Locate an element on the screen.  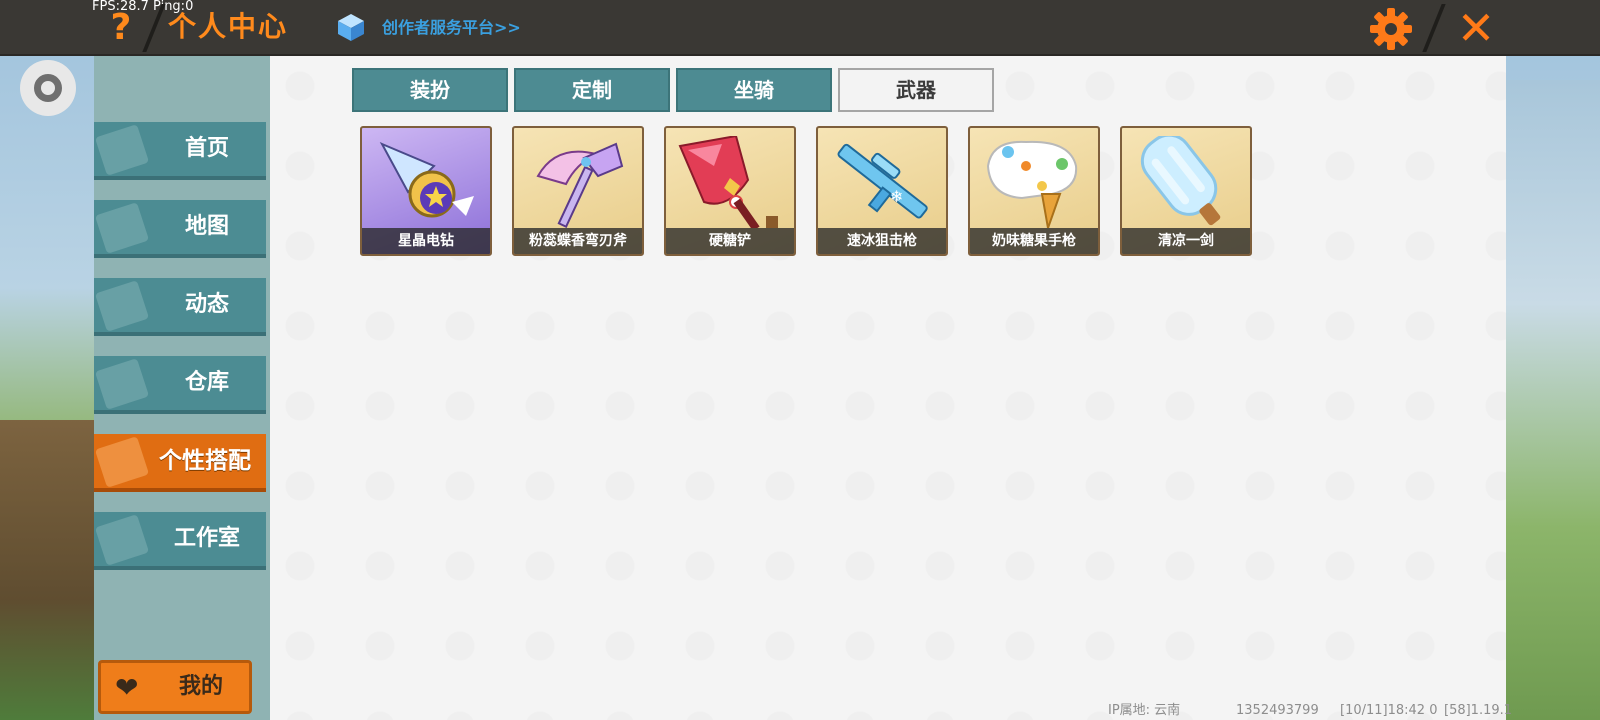
sidebar-item-studio: 工作室 is located at coordinates (180, 541).